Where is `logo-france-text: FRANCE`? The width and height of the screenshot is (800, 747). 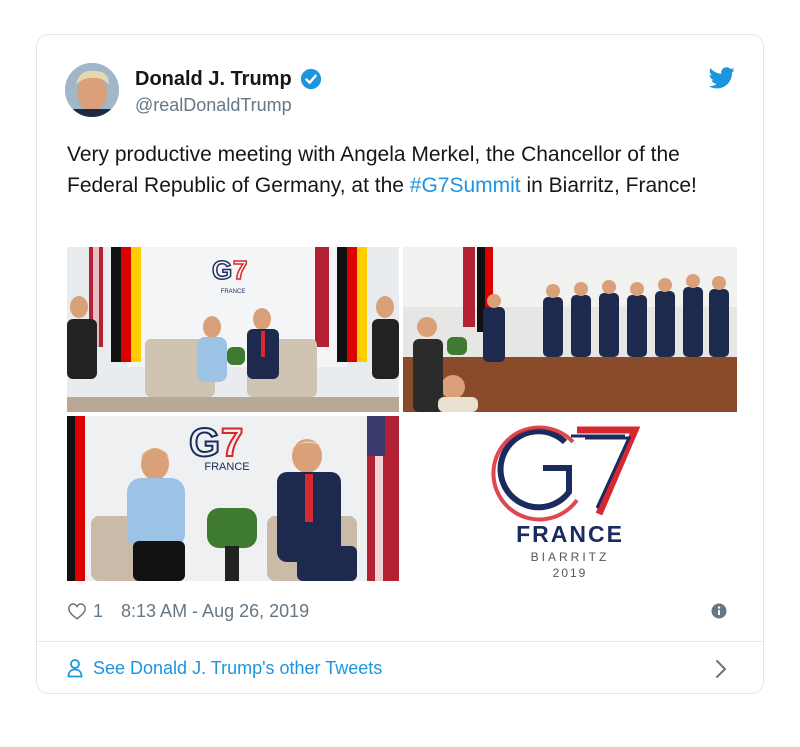 logo-france-text: FRANCE is located at coordinates (570, 534).